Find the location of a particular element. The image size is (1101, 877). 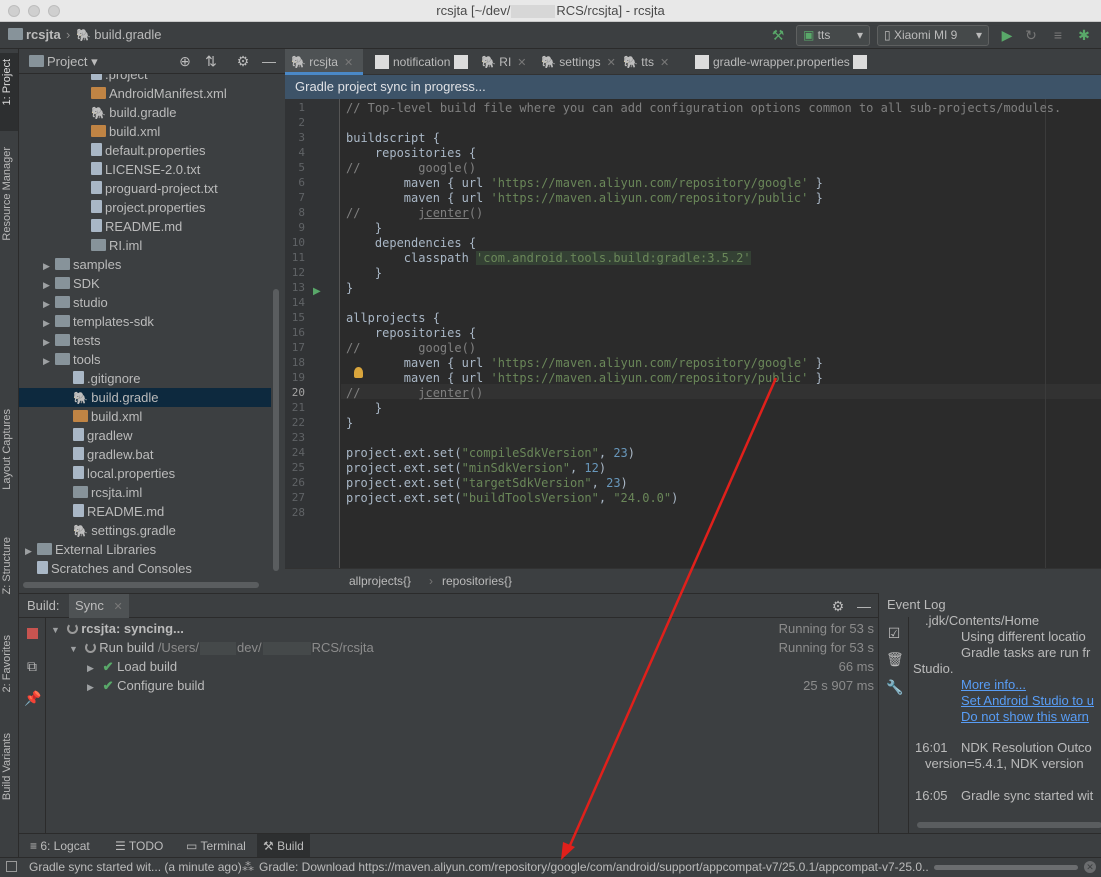

tree-item: proguard-project.txt is located at coordinates (145, 188).